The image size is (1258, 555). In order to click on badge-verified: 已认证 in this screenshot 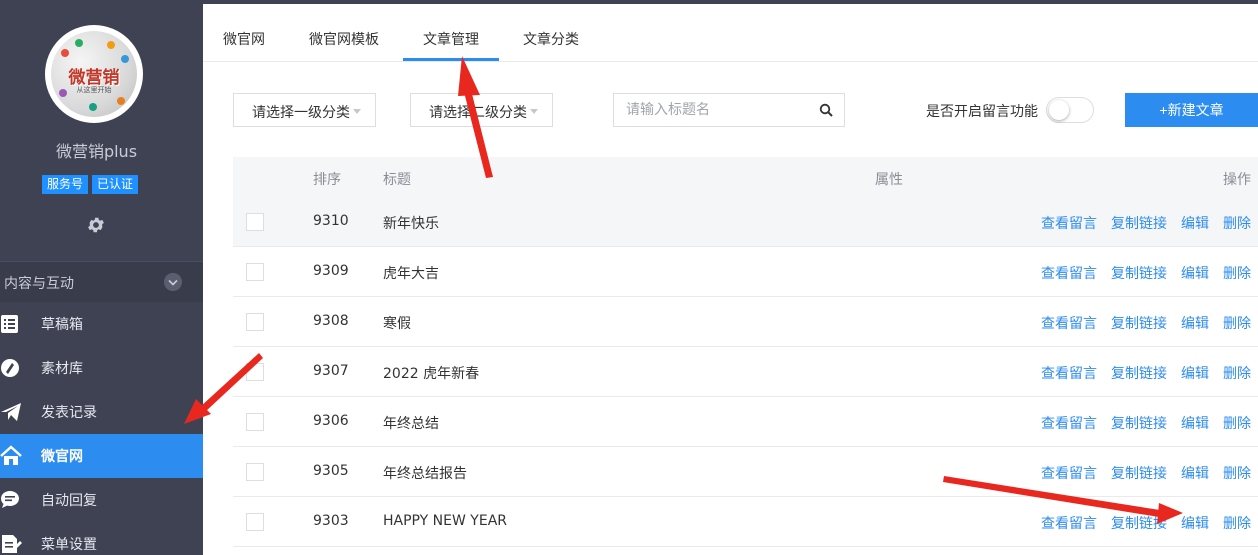, I will do `click(115, 184)`.